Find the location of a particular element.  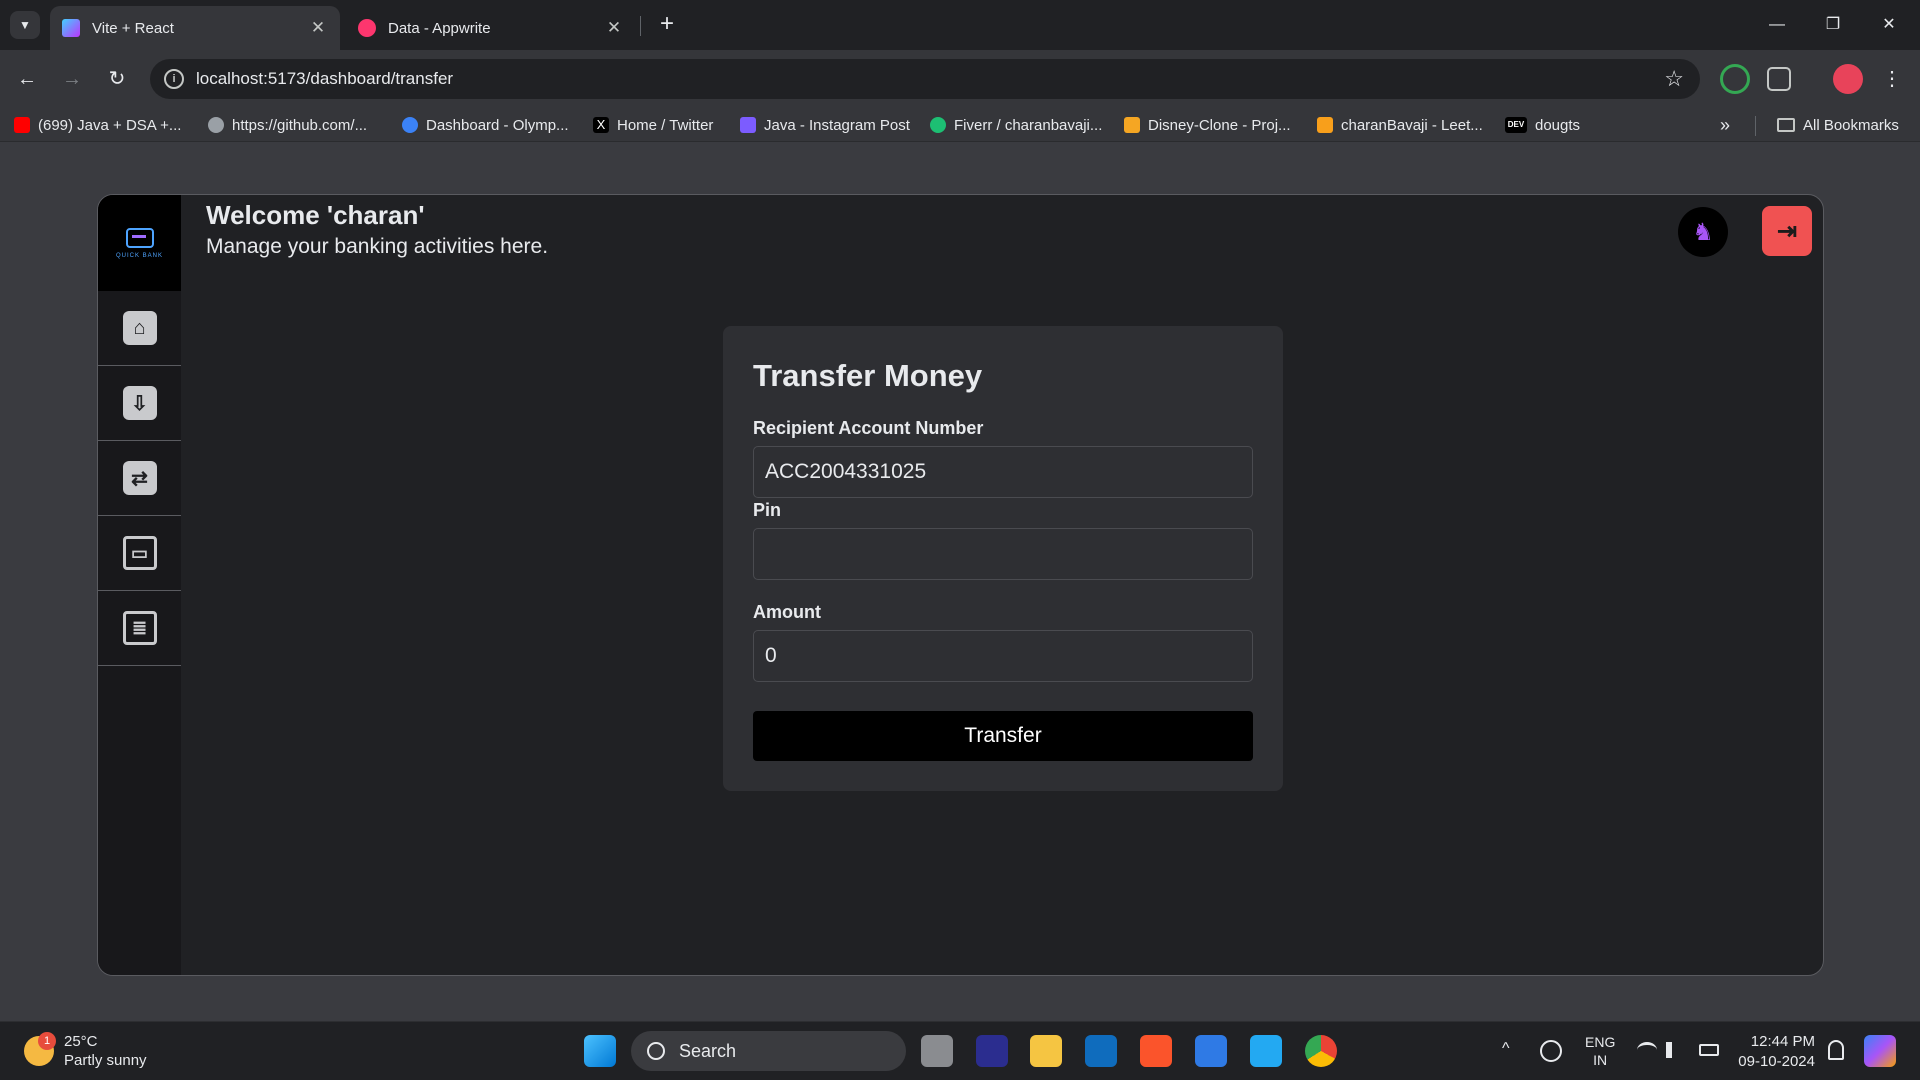

todo-icon is located at coordinates (1211, 1051).